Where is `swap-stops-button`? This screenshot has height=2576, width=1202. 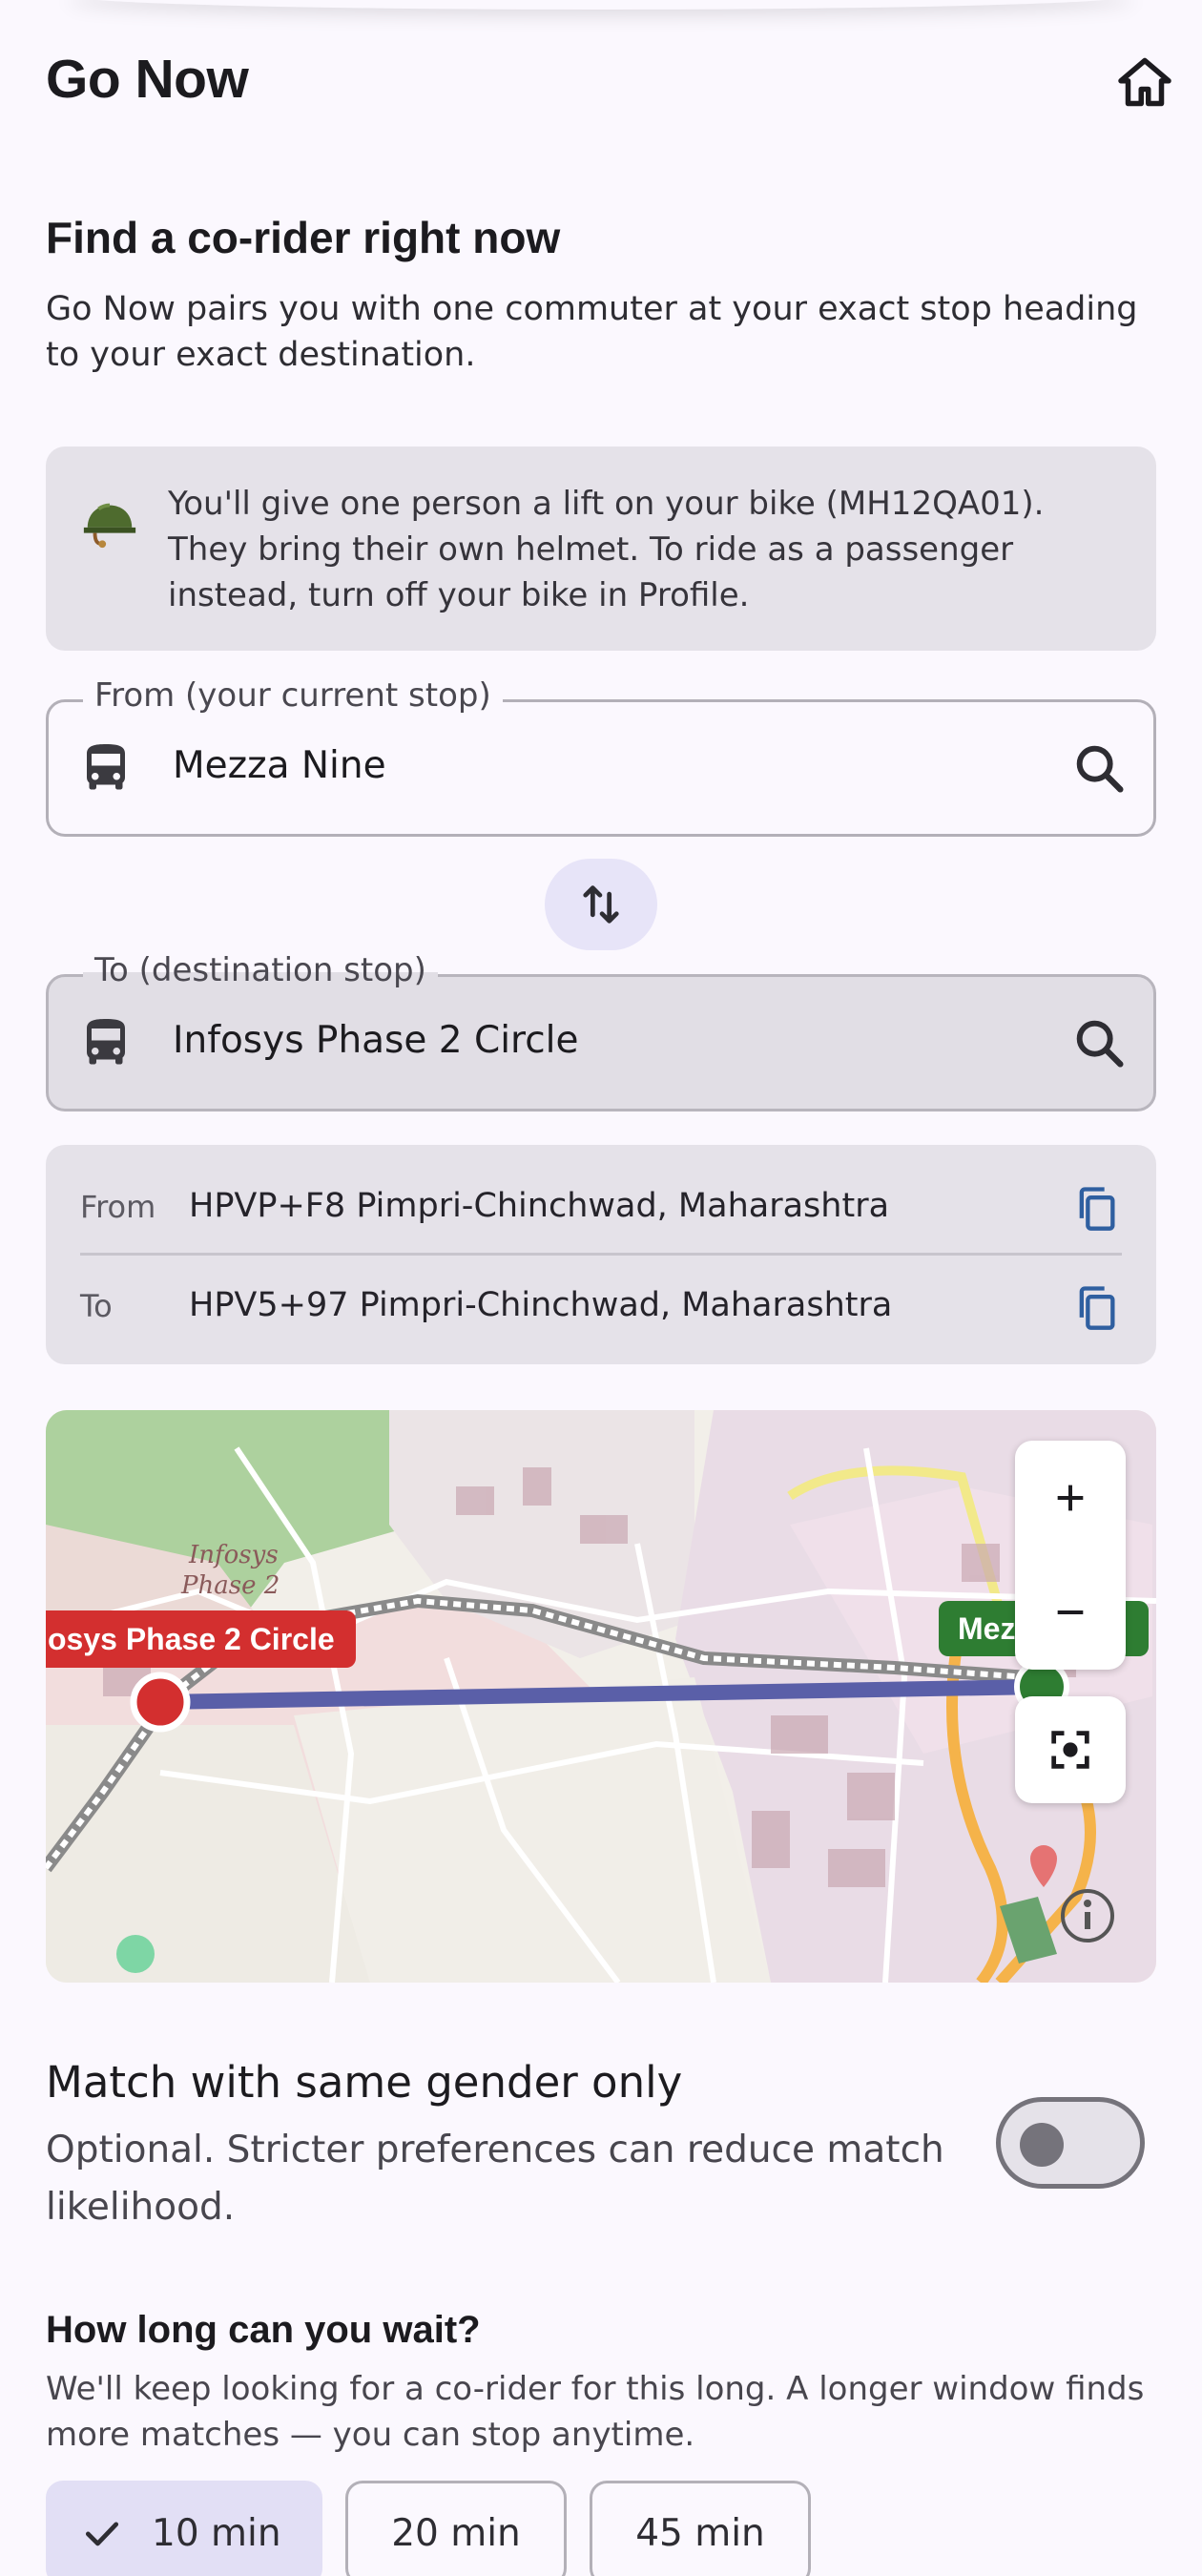
swap-stops-button is located at coordinates (601, 904).